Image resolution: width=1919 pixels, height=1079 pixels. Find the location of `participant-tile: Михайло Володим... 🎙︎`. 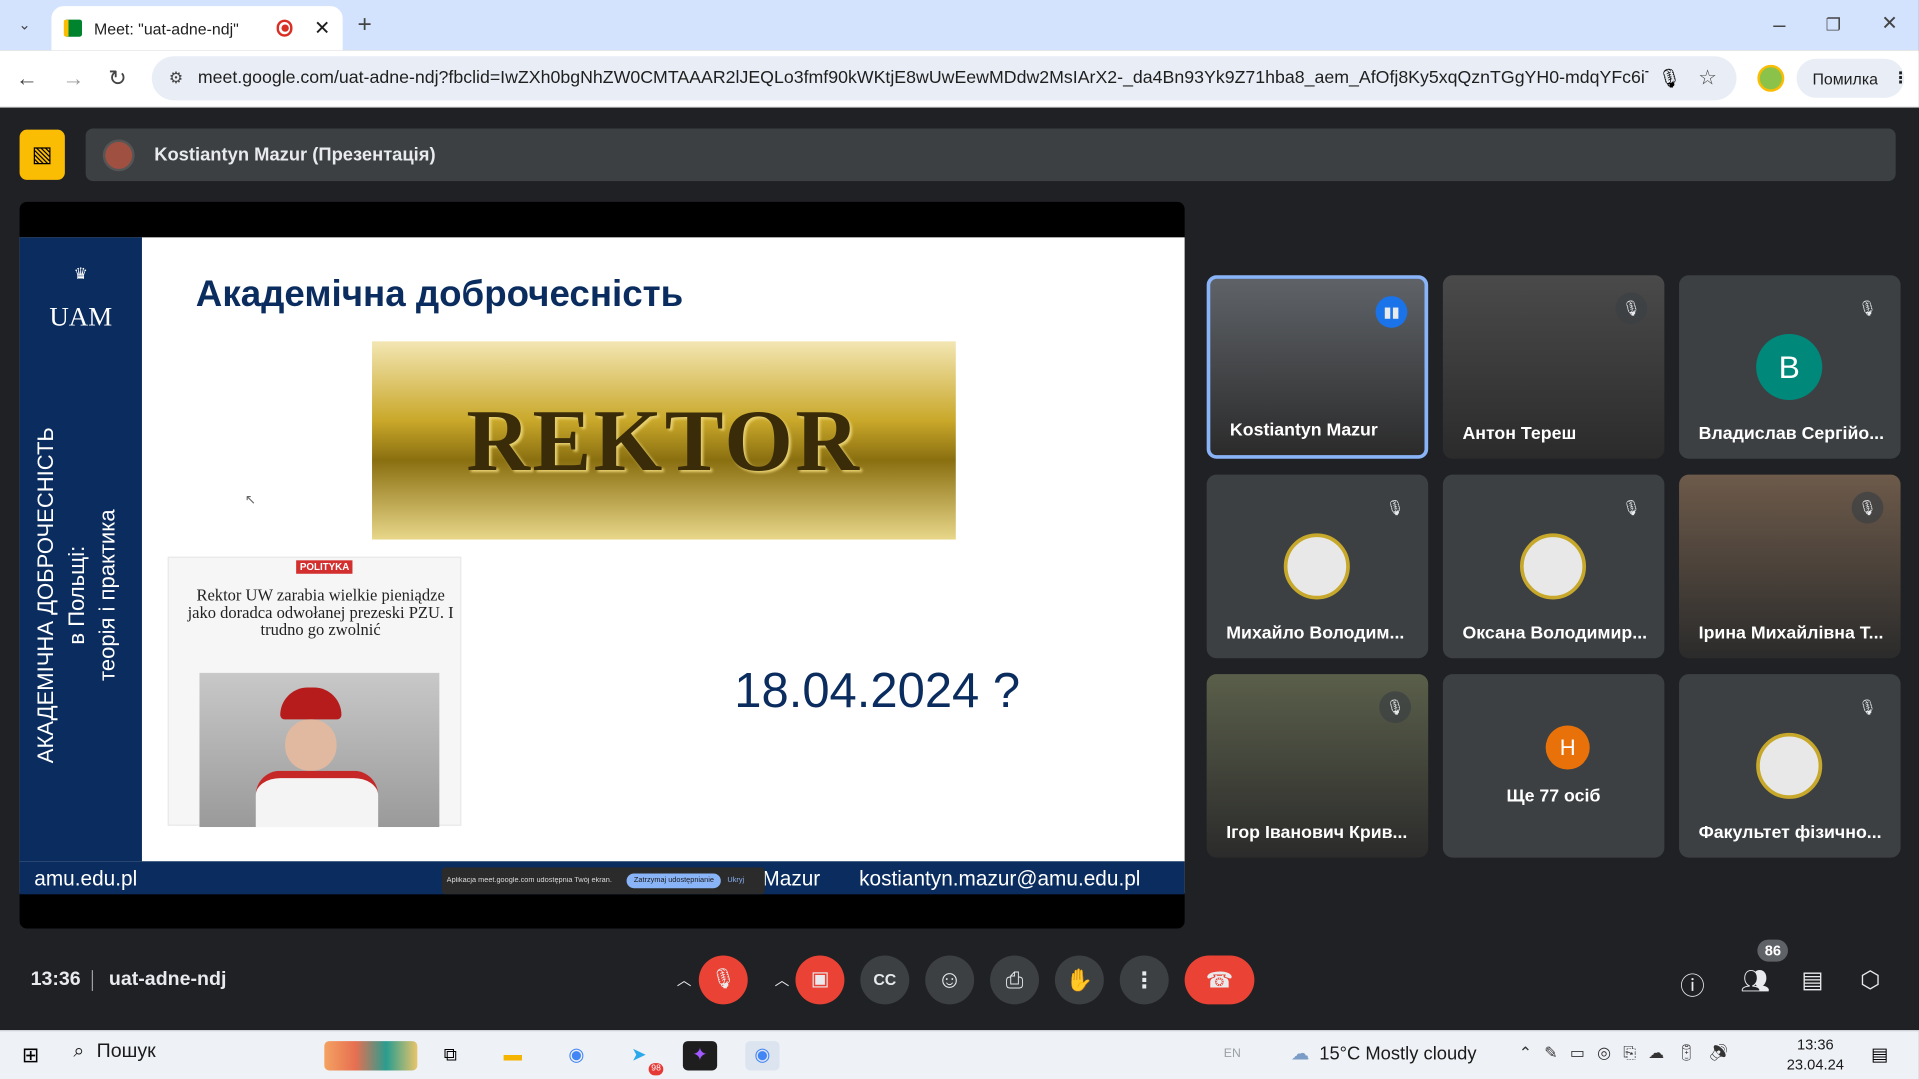

participant-tile: Михайло Володим... 🎙︎ is located at coordinates (1317, 566).